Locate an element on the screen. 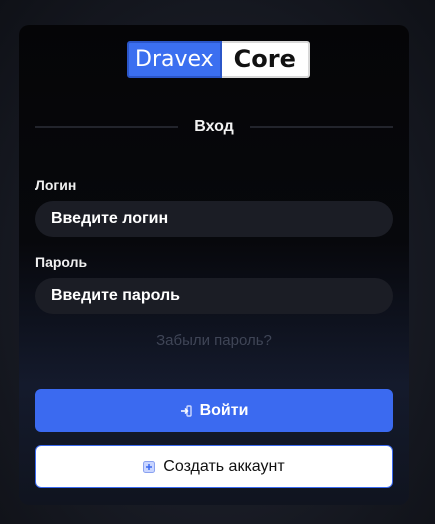  plus-square-icon is located at coordinates (149, 466).